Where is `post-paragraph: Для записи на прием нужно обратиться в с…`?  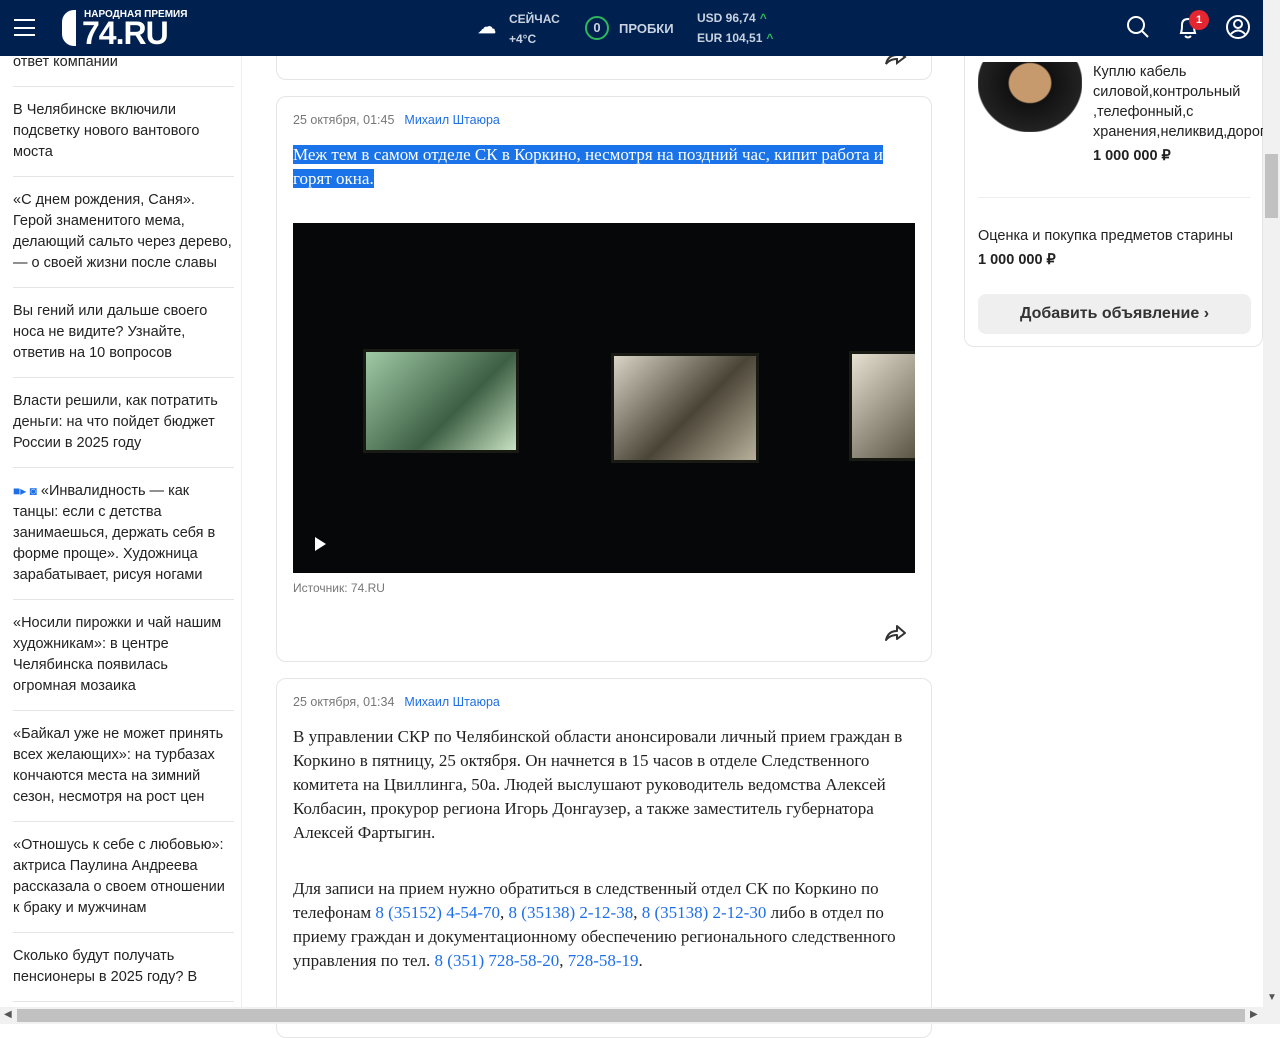 post-paragraph: Для записи на прием нужно обратиться в с… is located at coordinates (604, 925).